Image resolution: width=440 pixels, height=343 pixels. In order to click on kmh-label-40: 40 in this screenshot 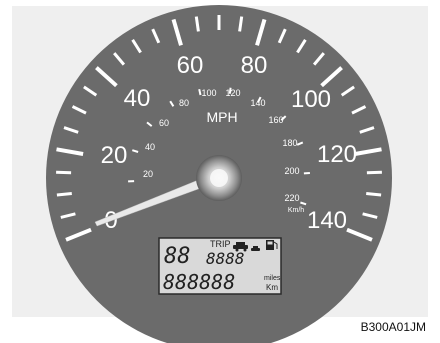, I will do `click(150, 147)`.